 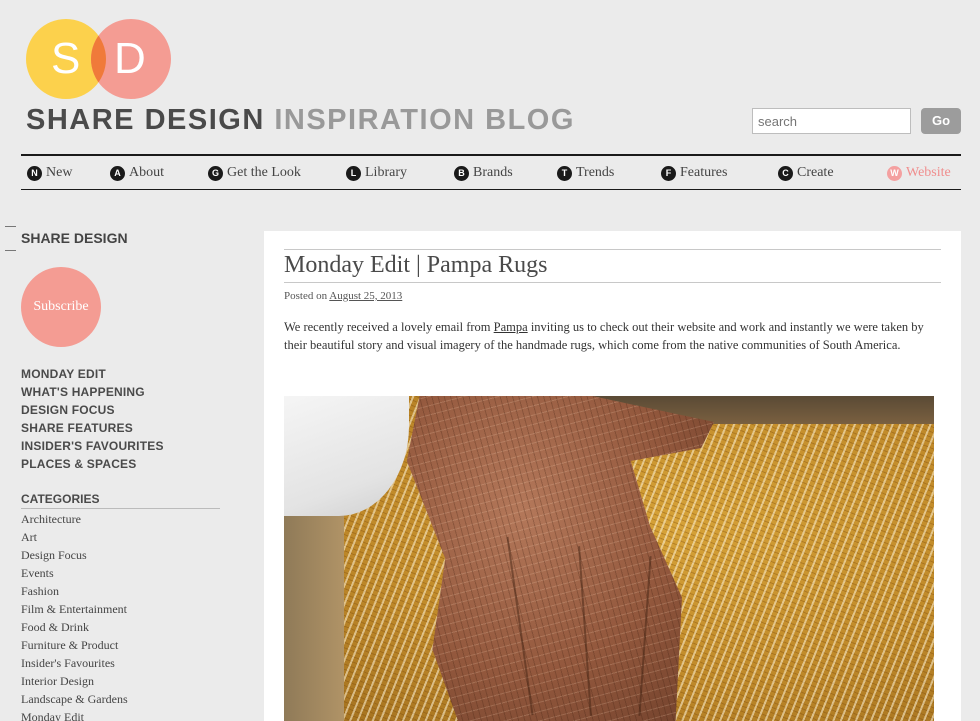 I want to click on post-top-rule, so click(x=612, y=249).